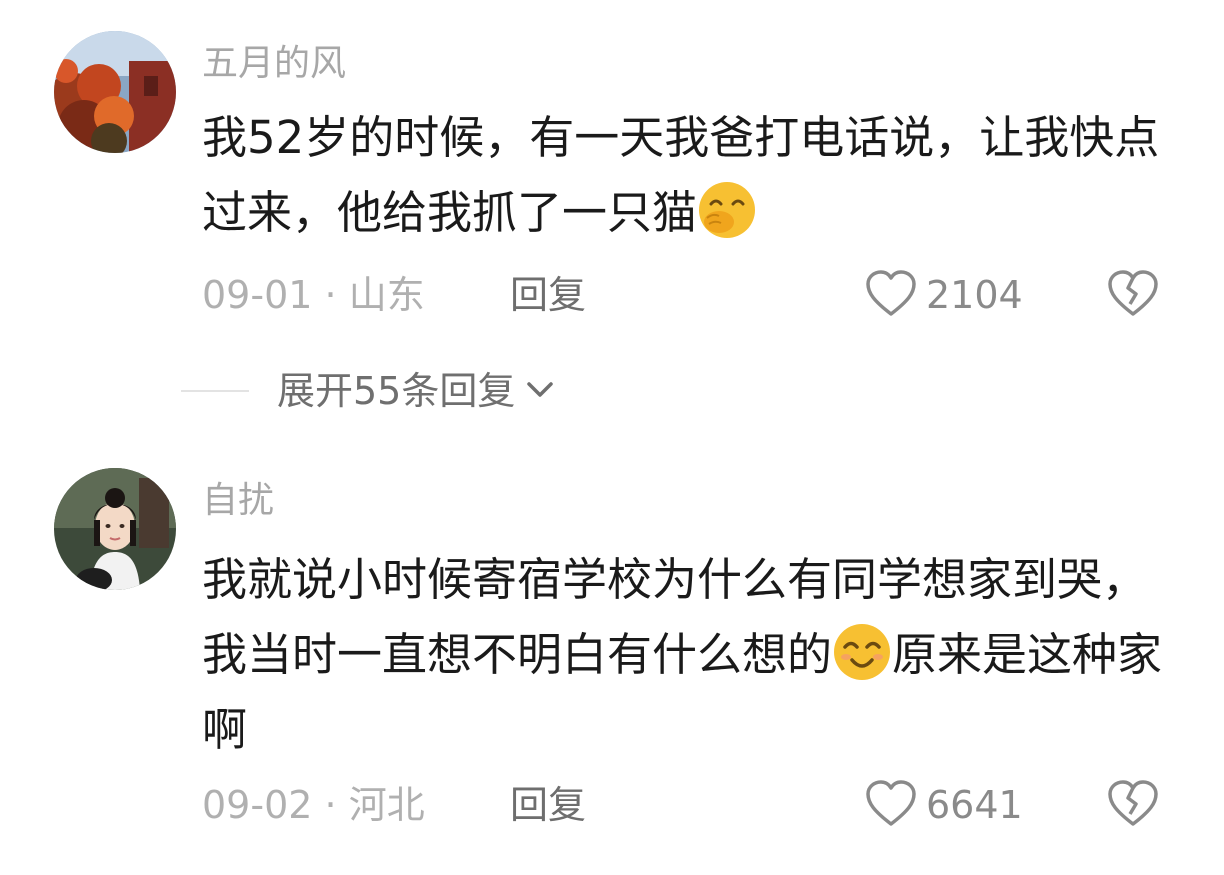 This screenshot has width=1224, height=875. I want to click on comment-location: 山东, so click(386, 295).